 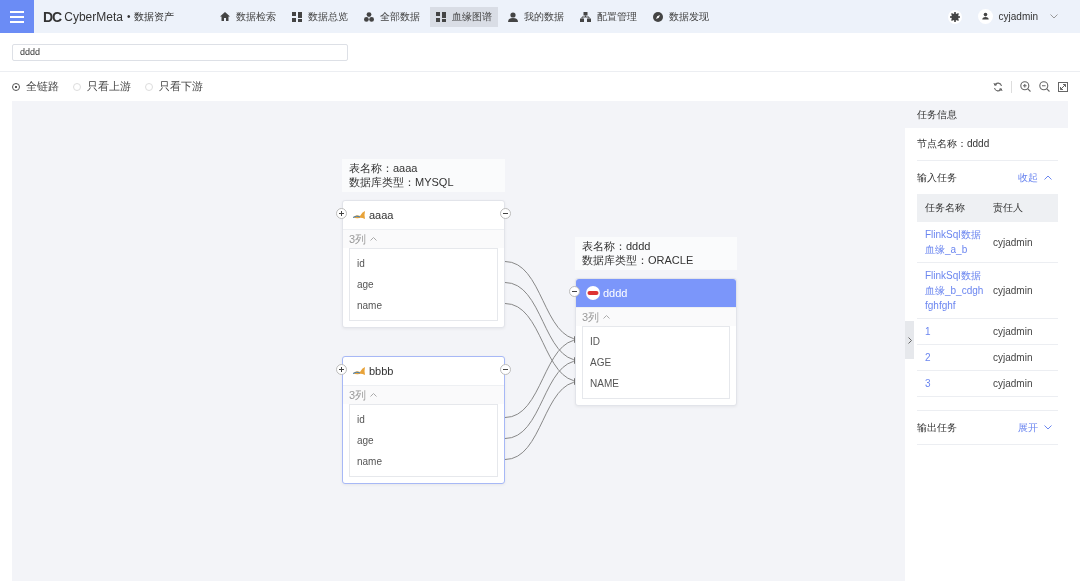 I want to click on menu-button, so click(x=17, y=16).